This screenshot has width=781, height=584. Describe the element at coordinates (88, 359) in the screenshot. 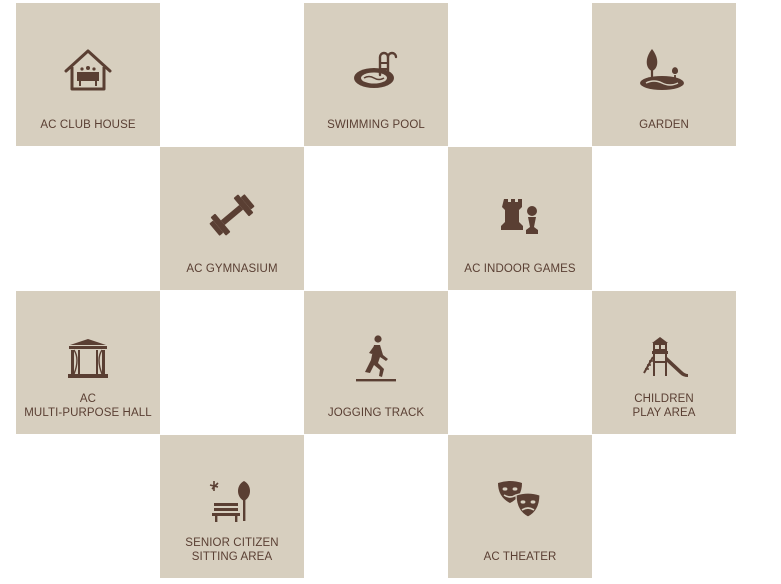

I see `stage-hall-icon` at that location.